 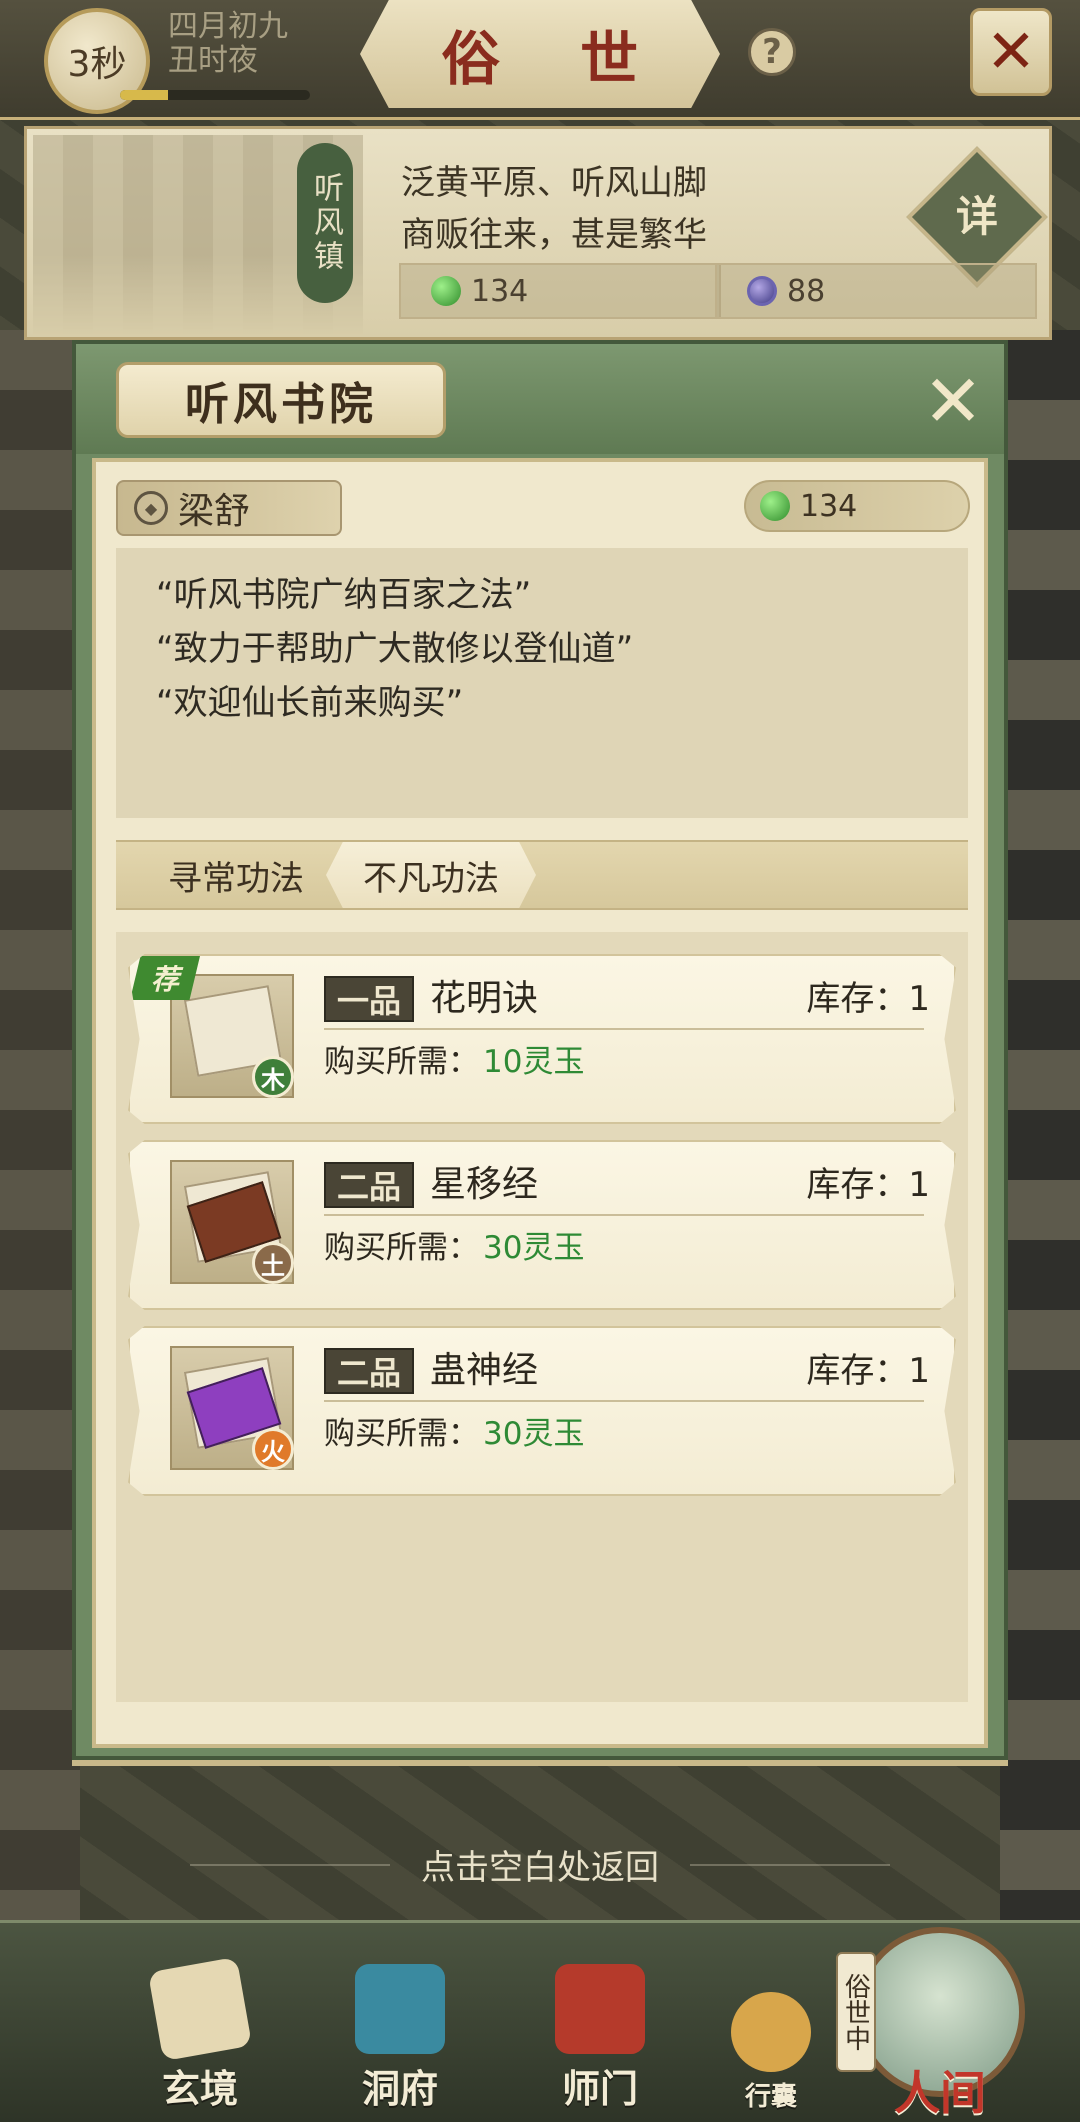 I want to click on page-title: 俗 世, so click(x=555, y=59).